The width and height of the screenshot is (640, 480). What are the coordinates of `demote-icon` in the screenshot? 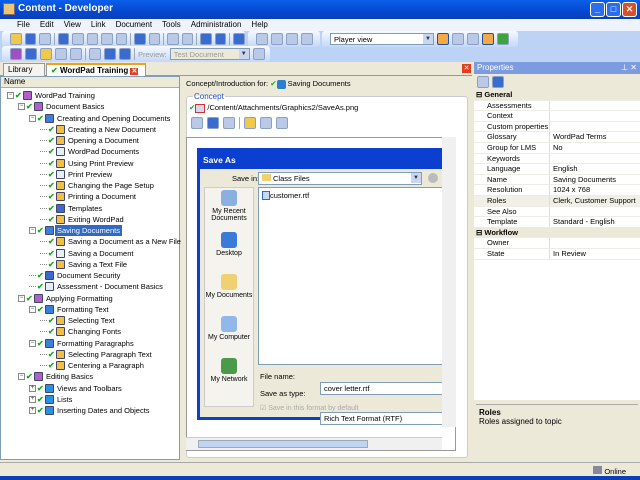 It's located at (95, 54).